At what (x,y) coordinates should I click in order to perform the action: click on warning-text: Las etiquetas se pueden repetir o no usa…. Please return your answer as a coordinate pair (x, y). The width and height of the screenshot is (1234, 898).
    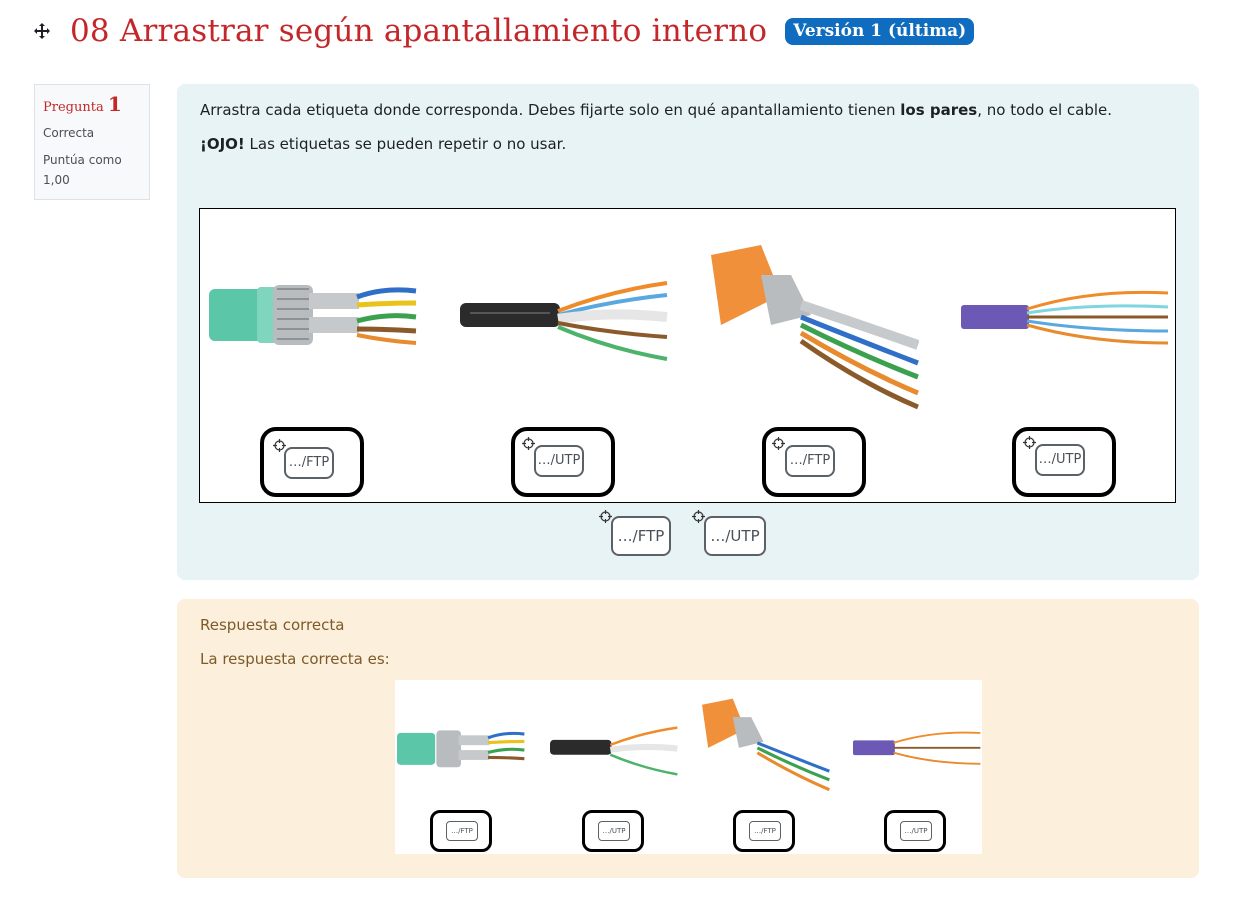
    Looking at the image, I should click on (405, 144).